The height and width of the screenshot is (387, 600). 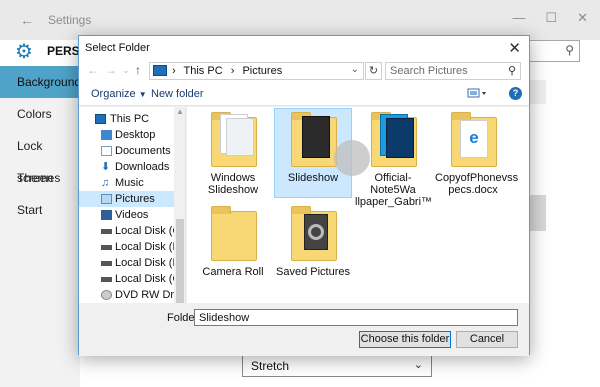 I want to click on chevron-down-icon: ⌄, so click(x=418, y=365).